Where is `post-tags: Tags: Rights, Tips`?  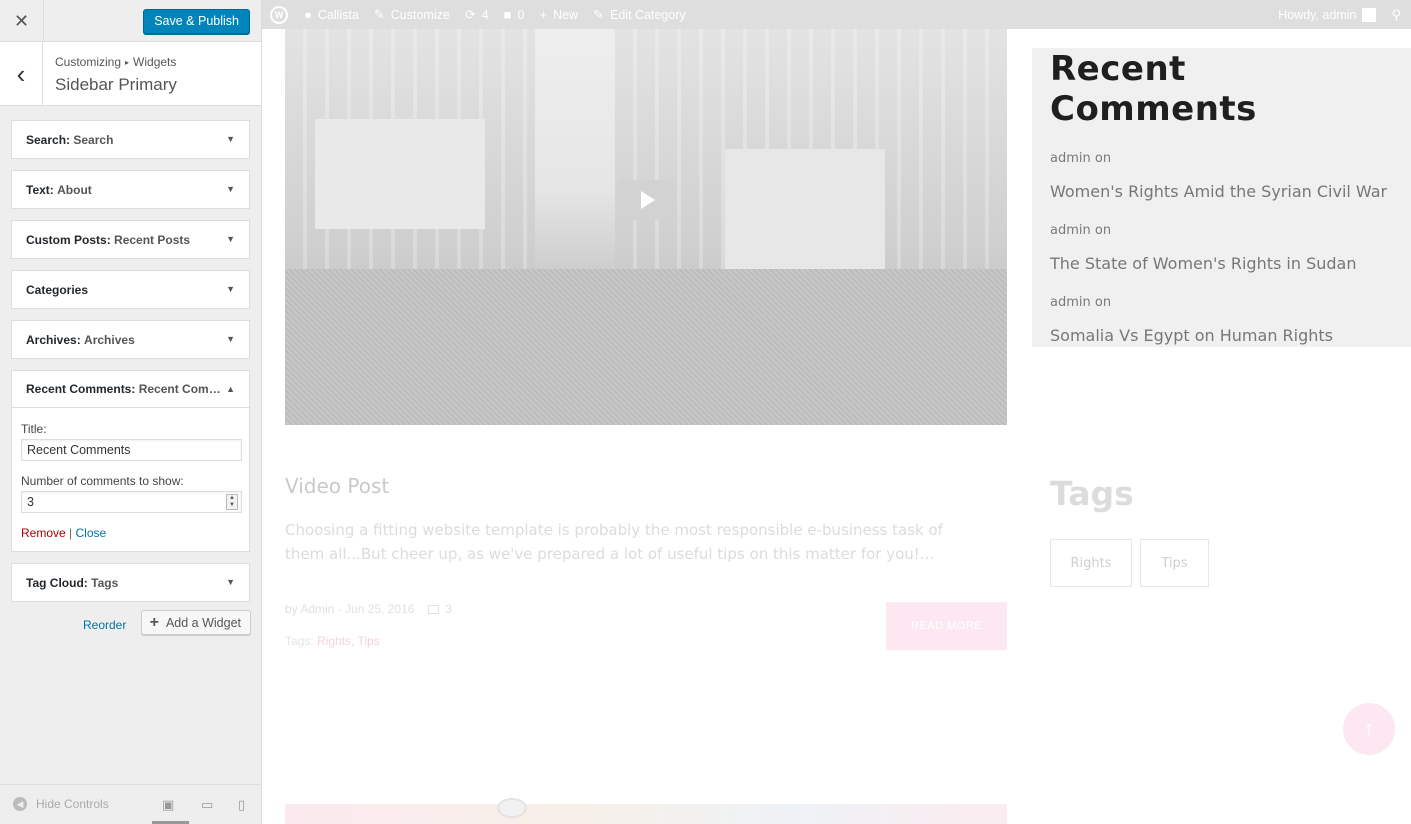
post-tags: Tags: Rights, Tips is located at coordinates (332, 641).